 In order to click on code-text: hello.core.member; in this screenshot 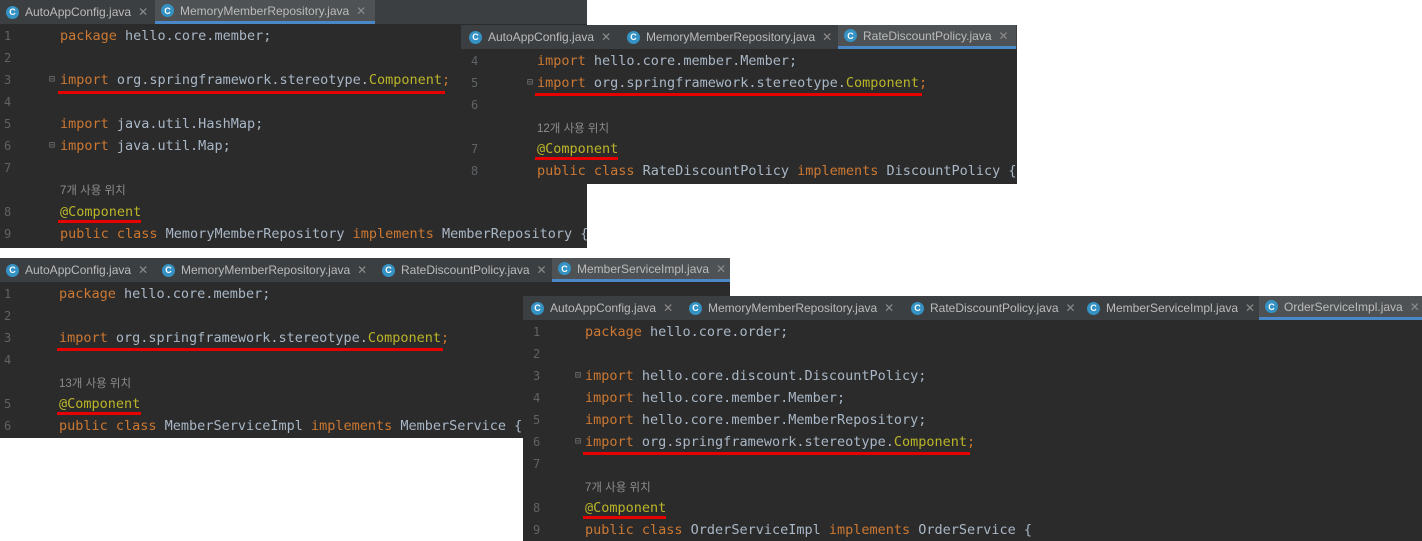, I will do `click(193, 294)`.